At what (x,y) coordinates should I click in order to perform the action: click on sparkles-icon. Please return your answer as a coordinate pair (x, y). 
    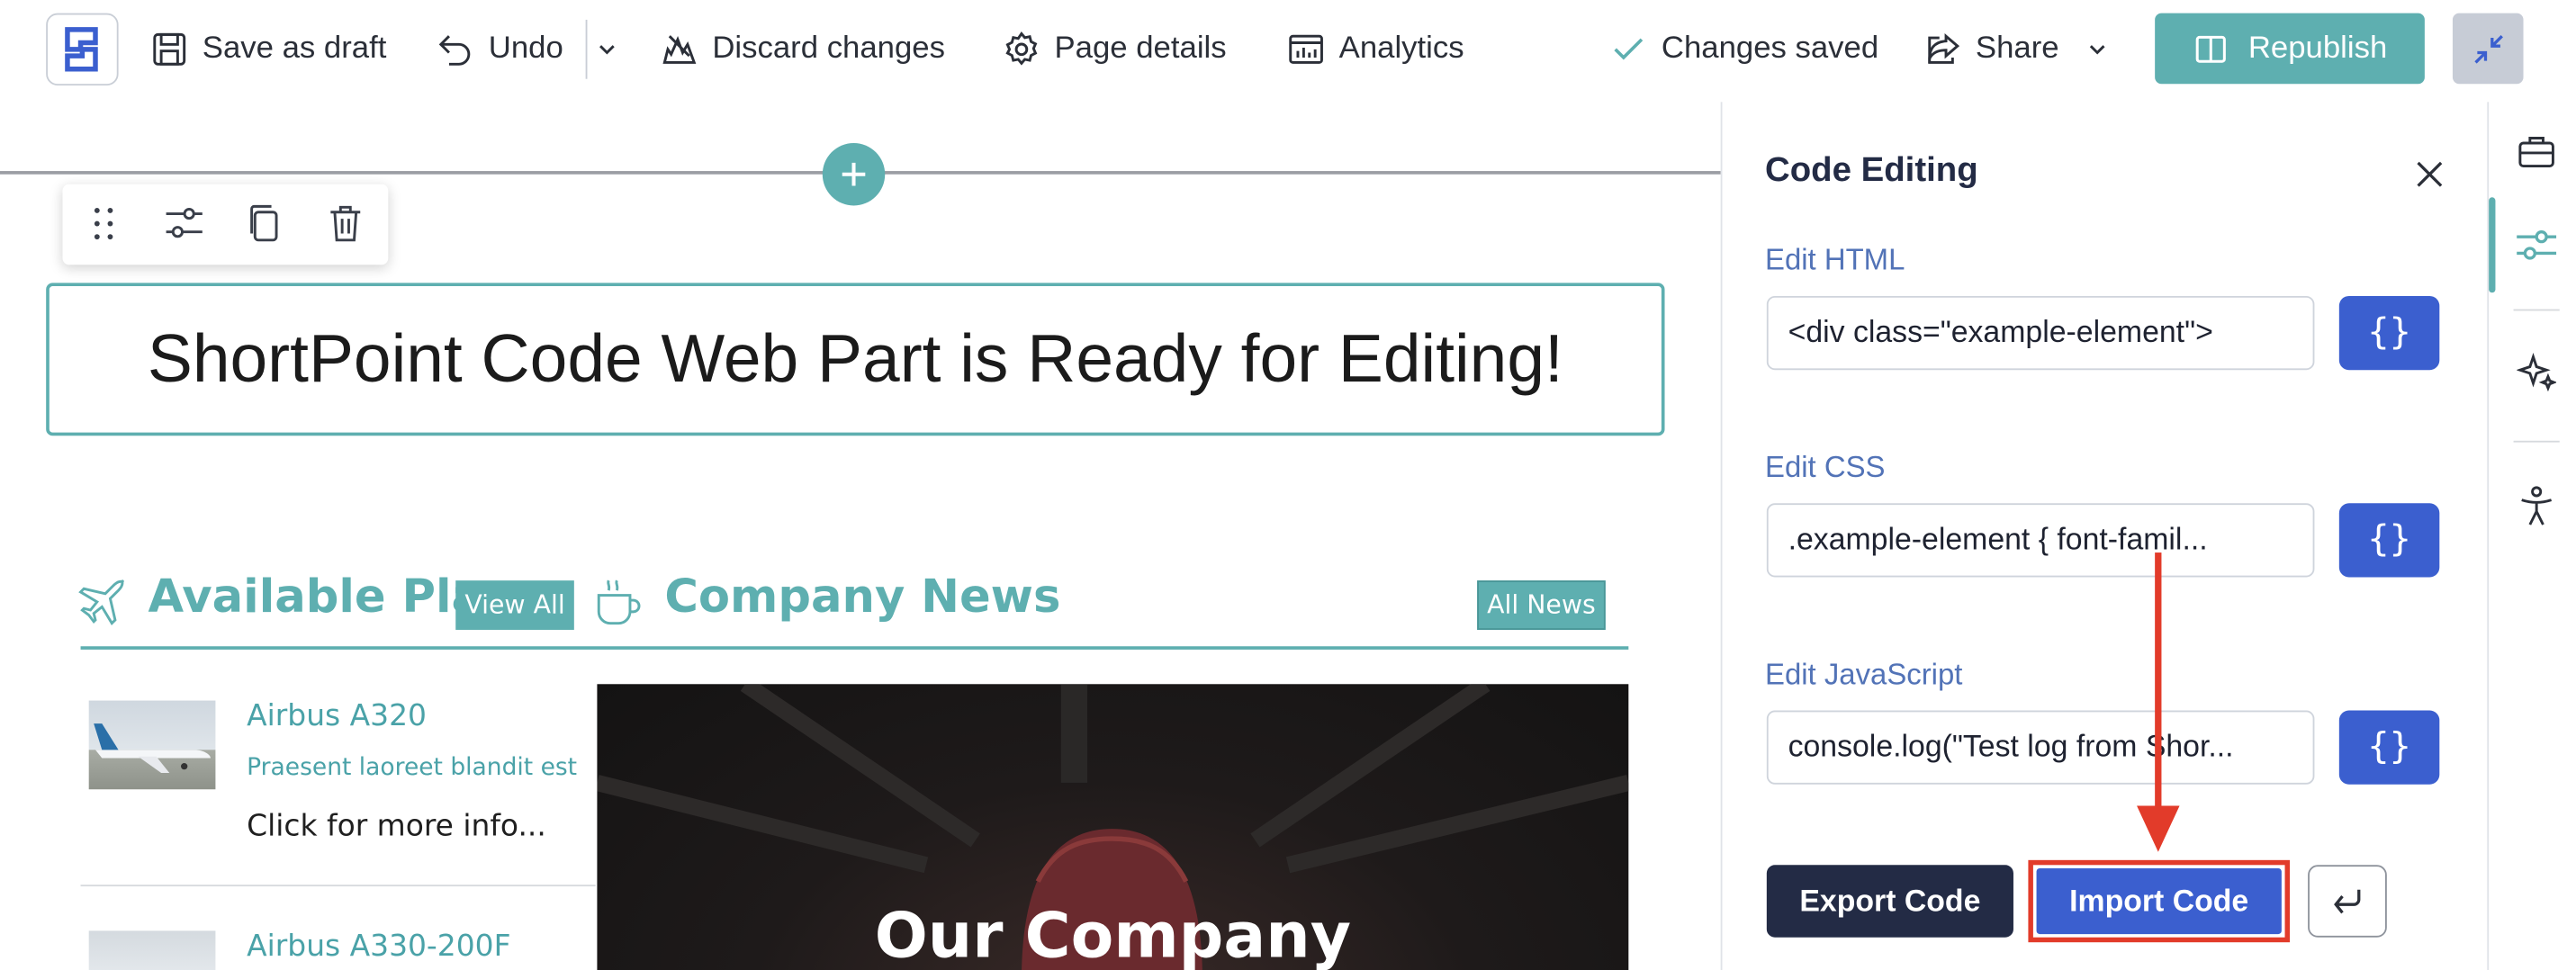
    Looking at the image, I should click on (2537, 371).